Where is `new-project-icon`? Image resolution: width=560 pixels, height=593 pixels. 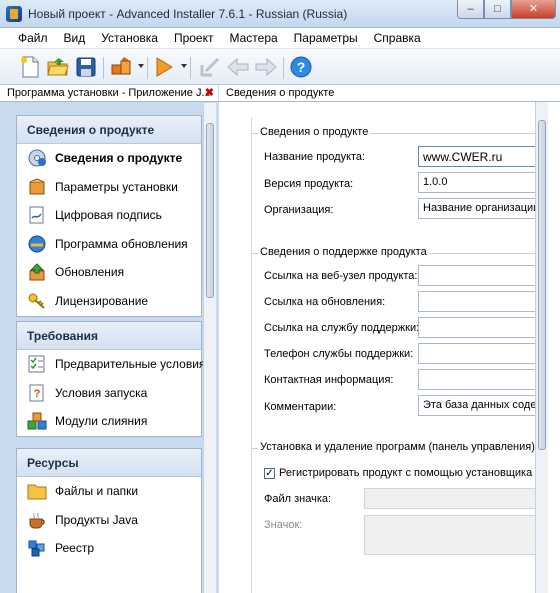 new-project-icon is located at coordinates (30, 67).